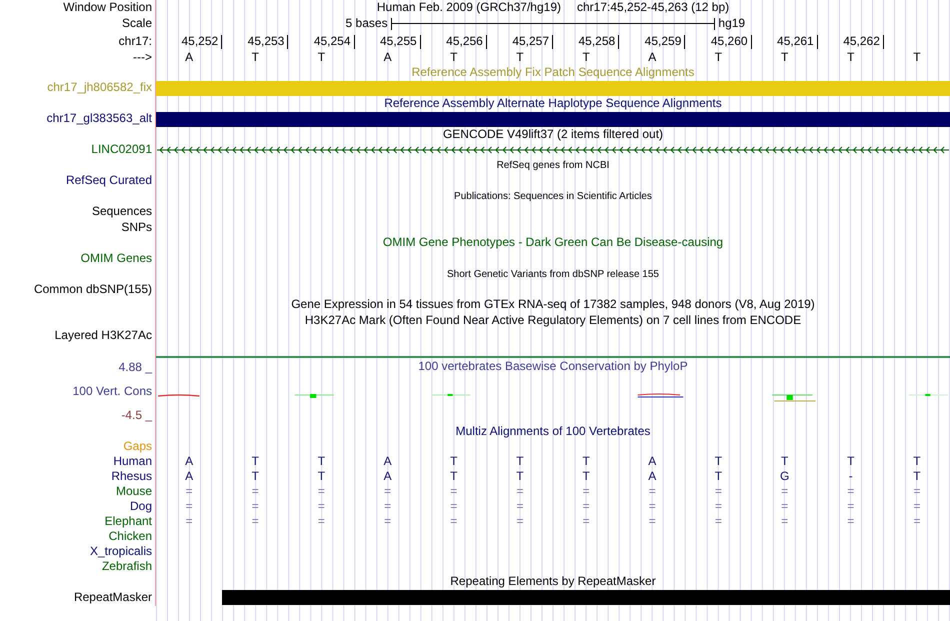 This screenshot has width=950, height=621. What do you see at coordinates (597, 41) in the screenshot?
I see `position-label: 45,258` at bounding box center [597, 41].